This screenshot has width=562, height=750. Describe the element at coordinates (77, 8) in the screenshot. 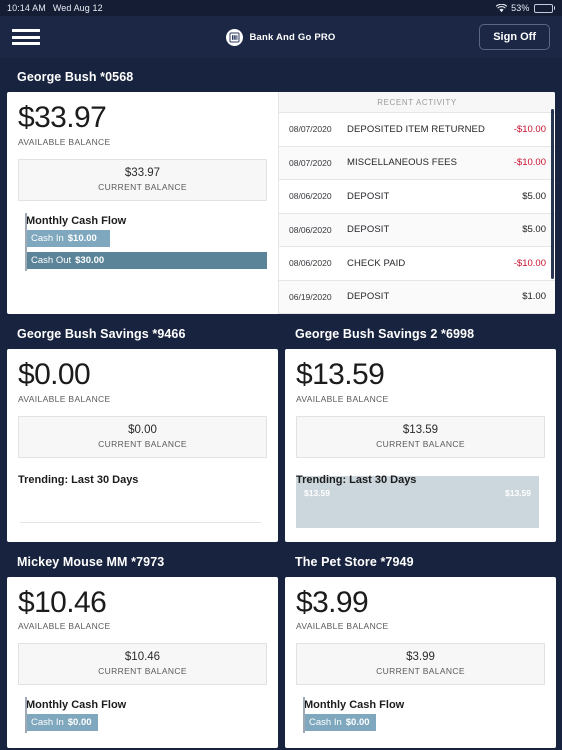

I see `status-date: Wed Aug 12` at that location.